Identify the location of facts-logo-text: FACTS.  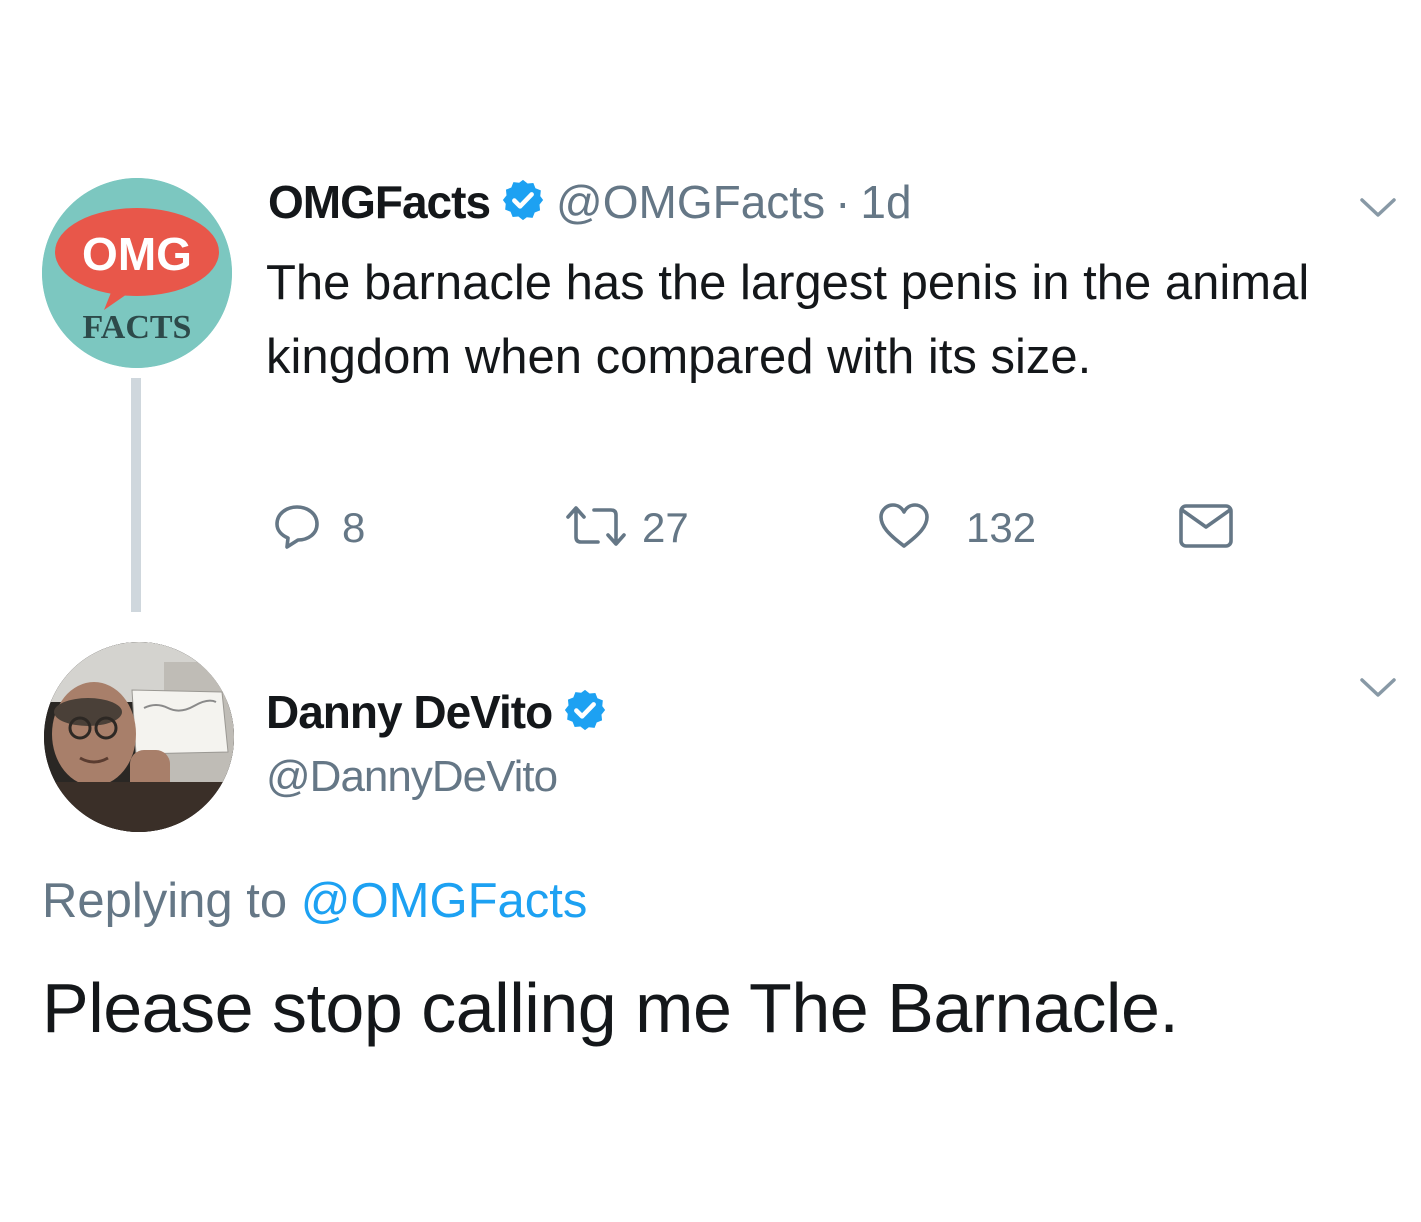
(137, 327).